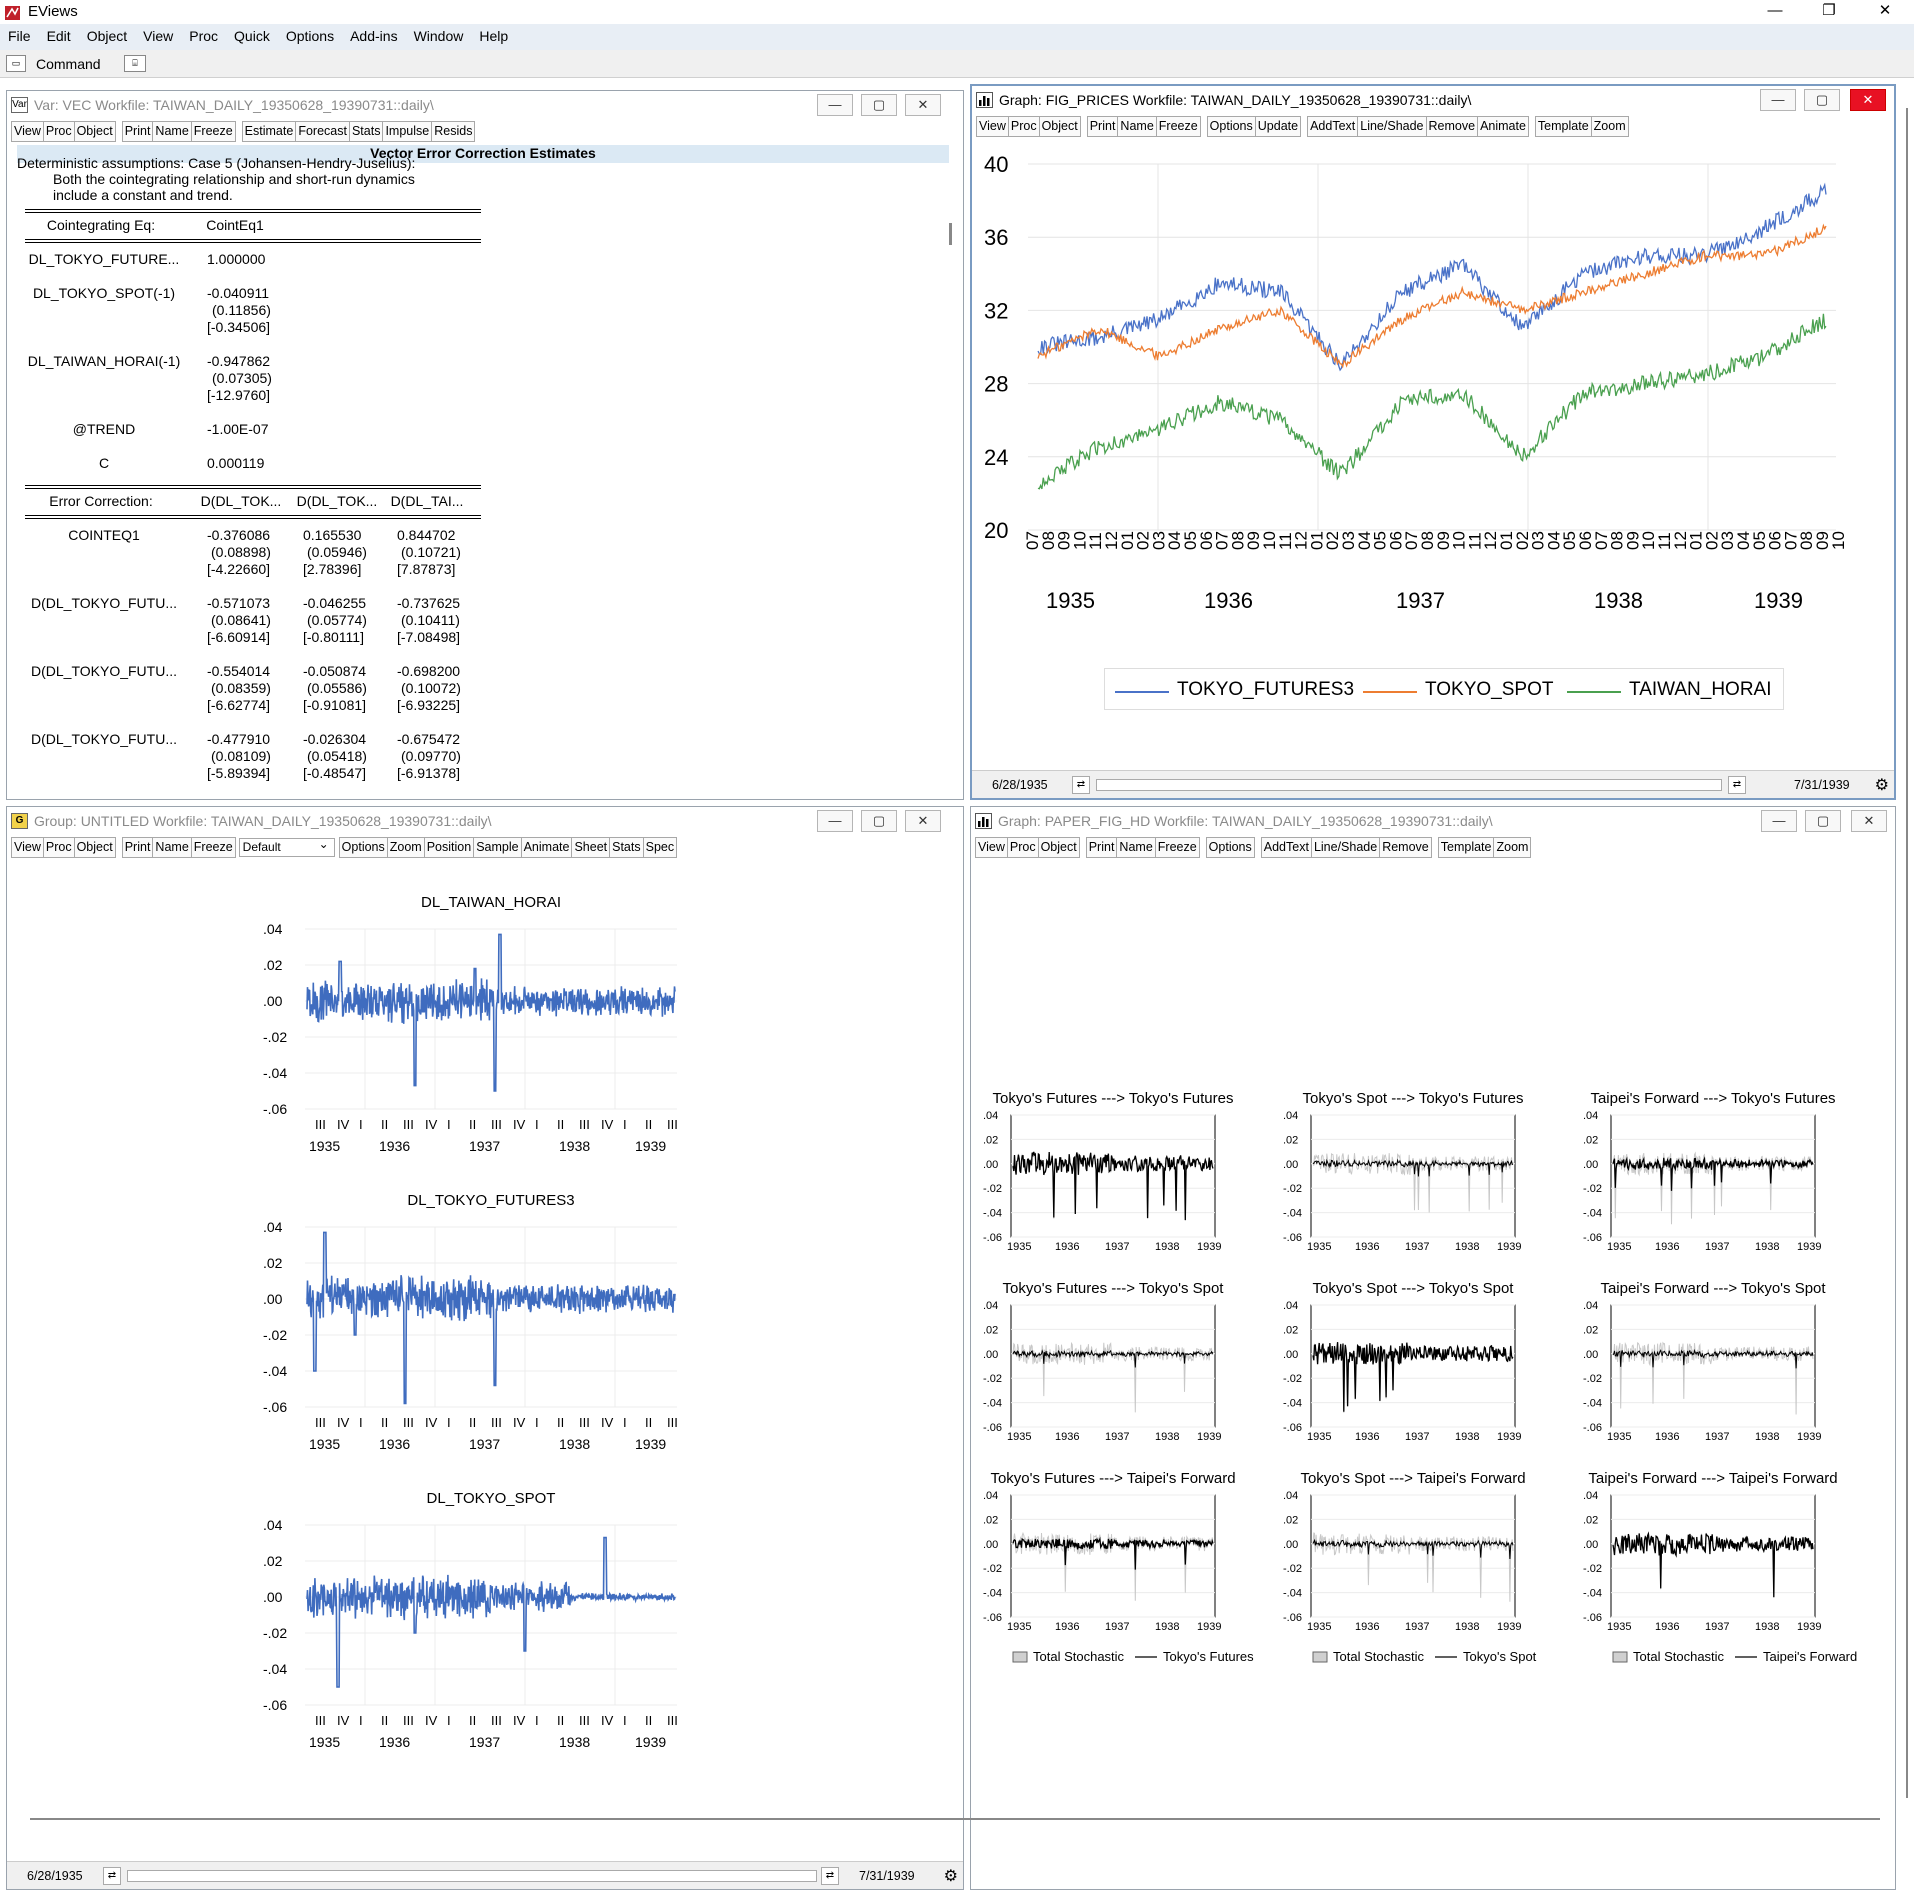  Describe the element at coordinates (1907, 953) in the screenshot. I see `workspace-vscrollbar` at that location.